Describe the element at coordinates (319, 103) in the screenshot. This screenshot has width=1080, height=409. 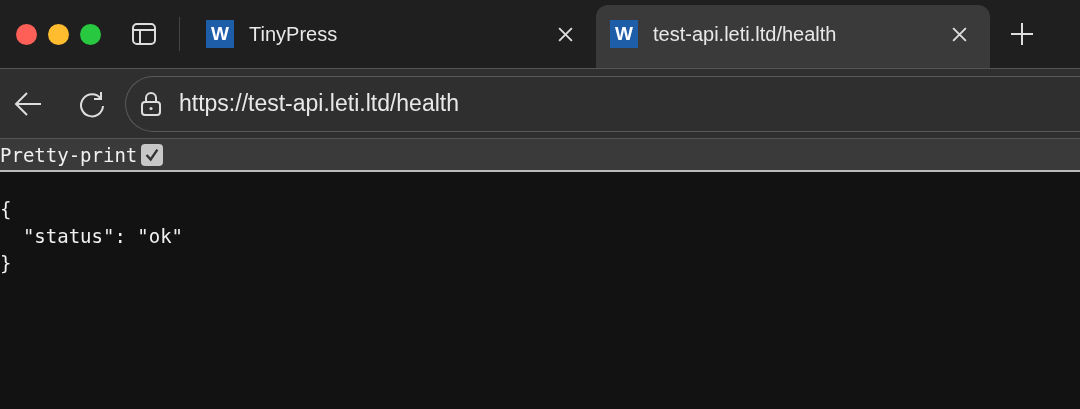
I see `url-text: https://test-api.leti.ltd/health` at that location.